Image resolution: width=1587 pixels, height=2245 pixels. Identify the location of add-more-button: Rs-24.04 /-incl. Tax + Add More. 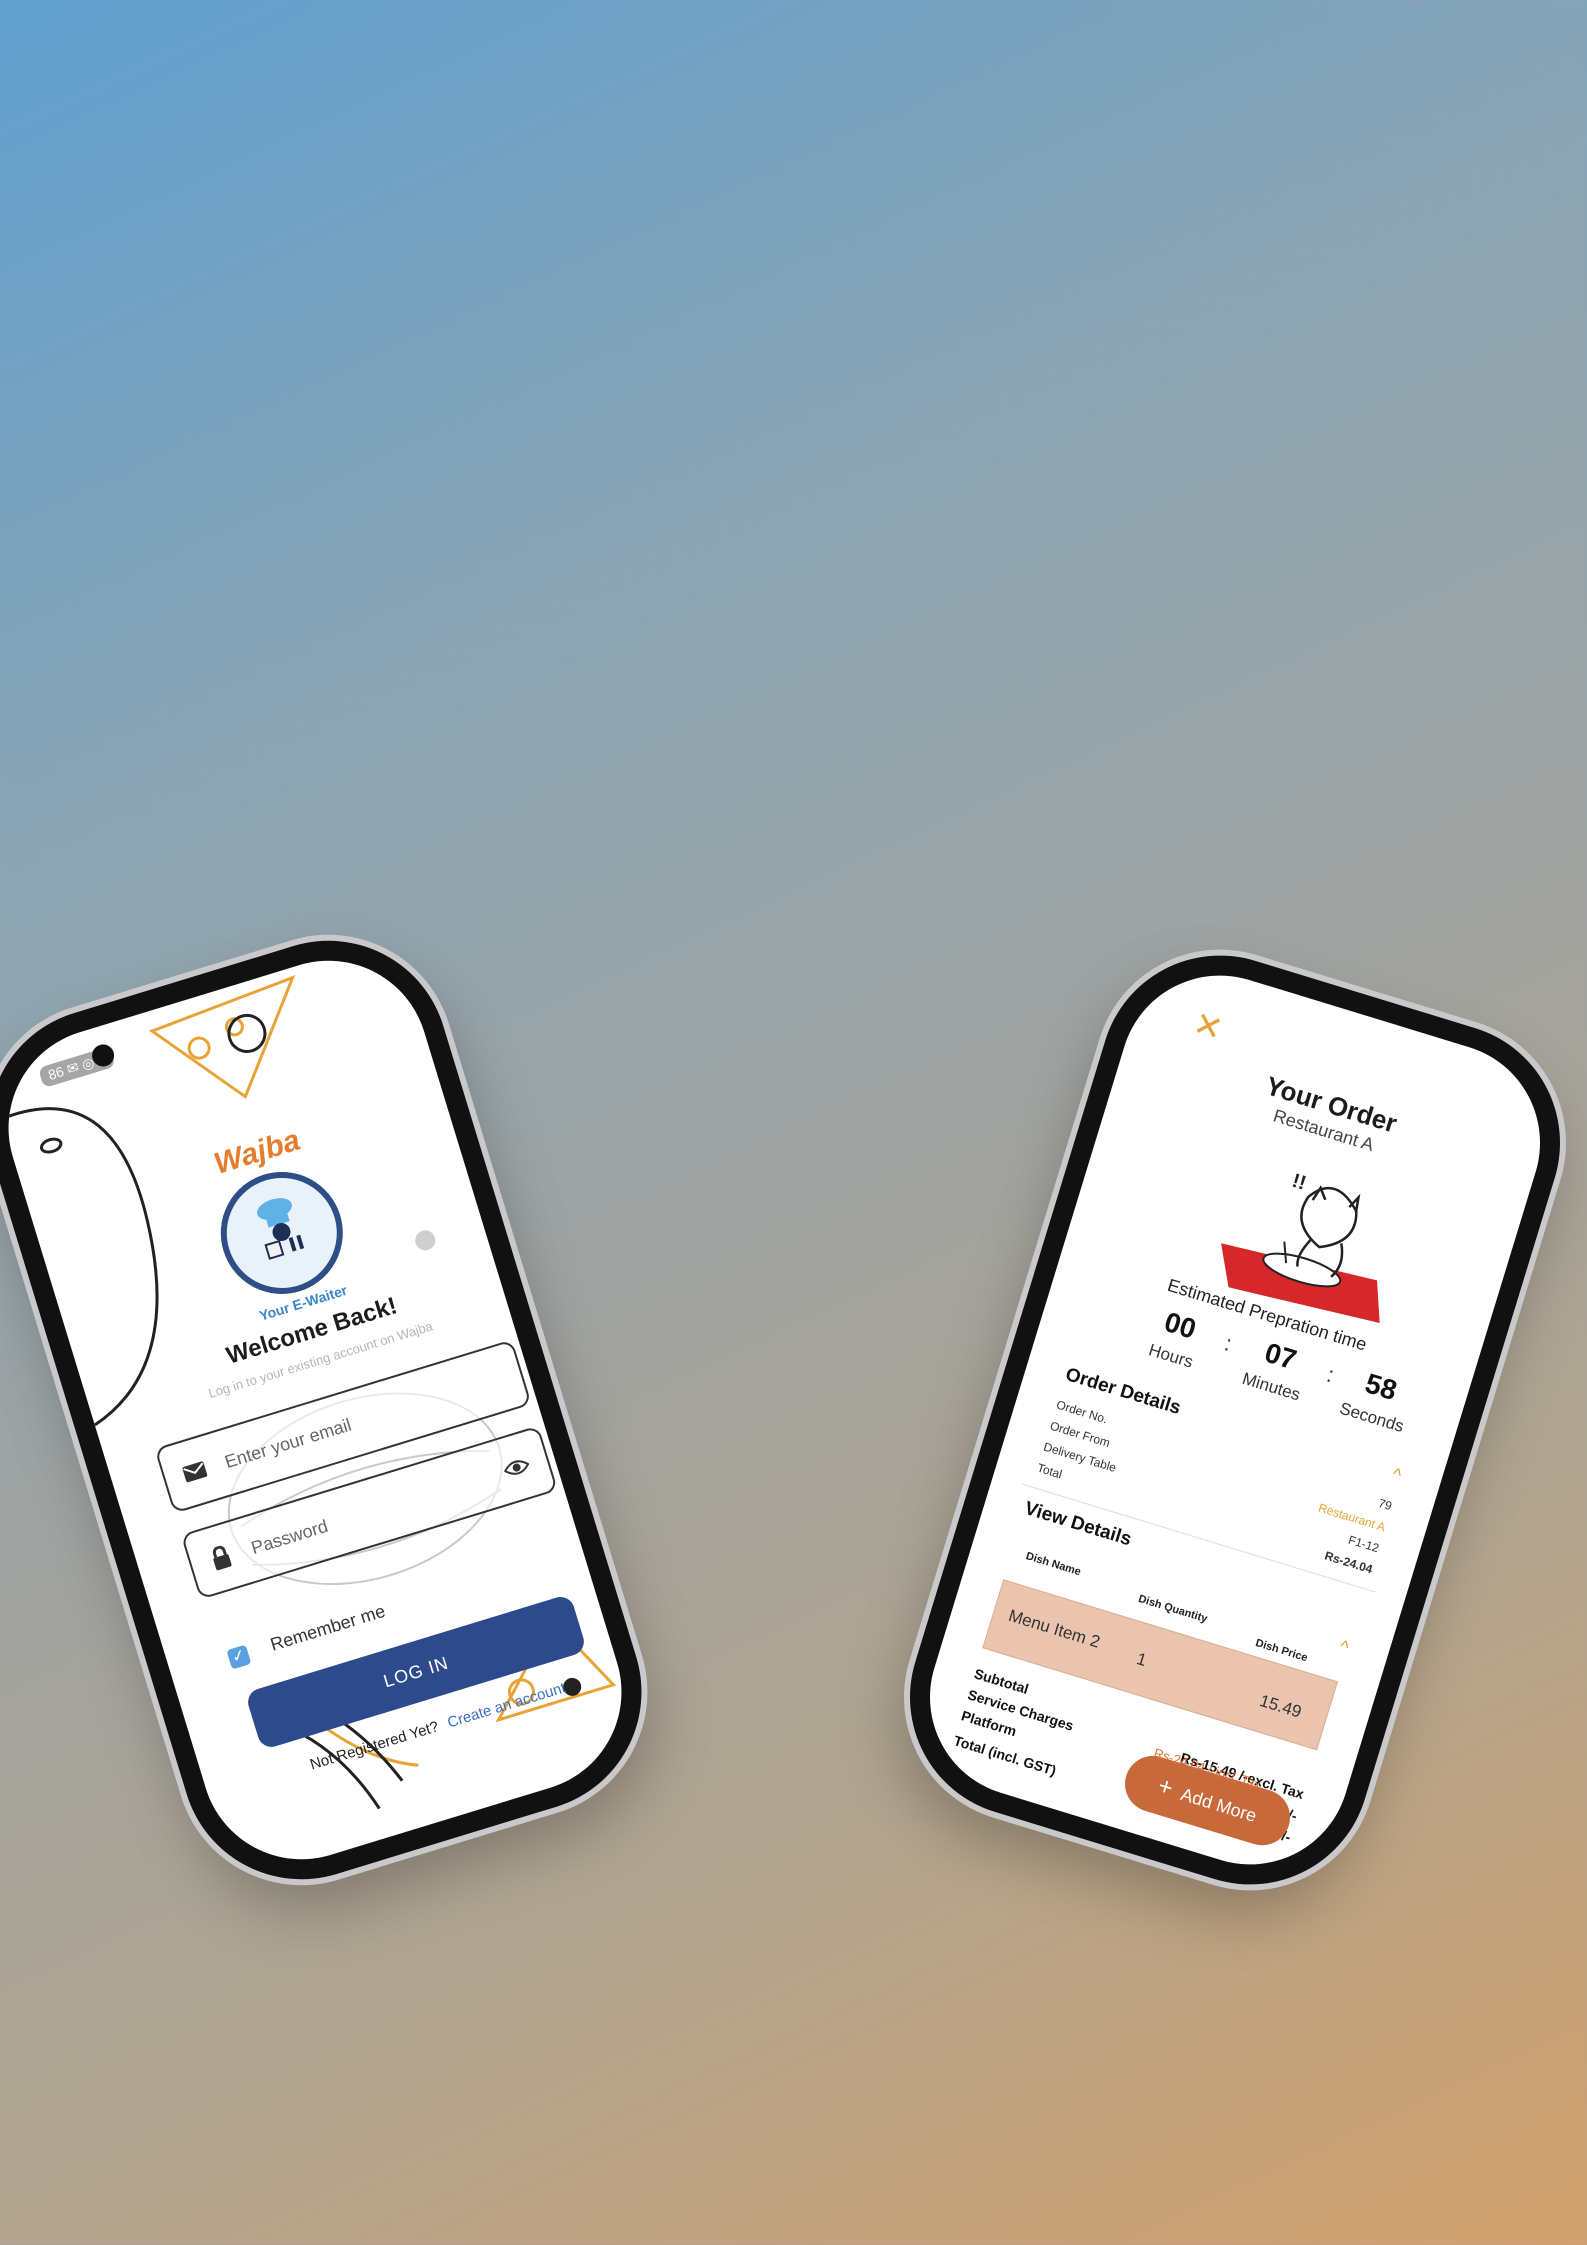
(1207, 1799).